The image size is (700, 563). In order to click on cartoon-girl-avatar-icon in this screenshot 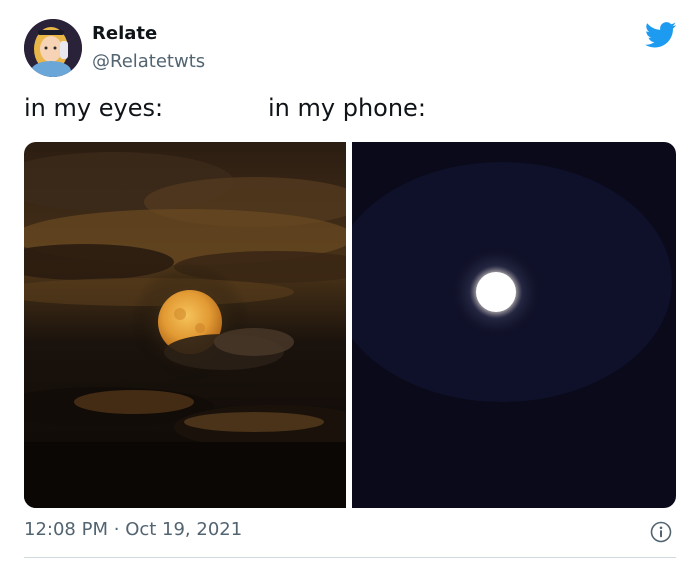, I will do `click(53, 48)`.